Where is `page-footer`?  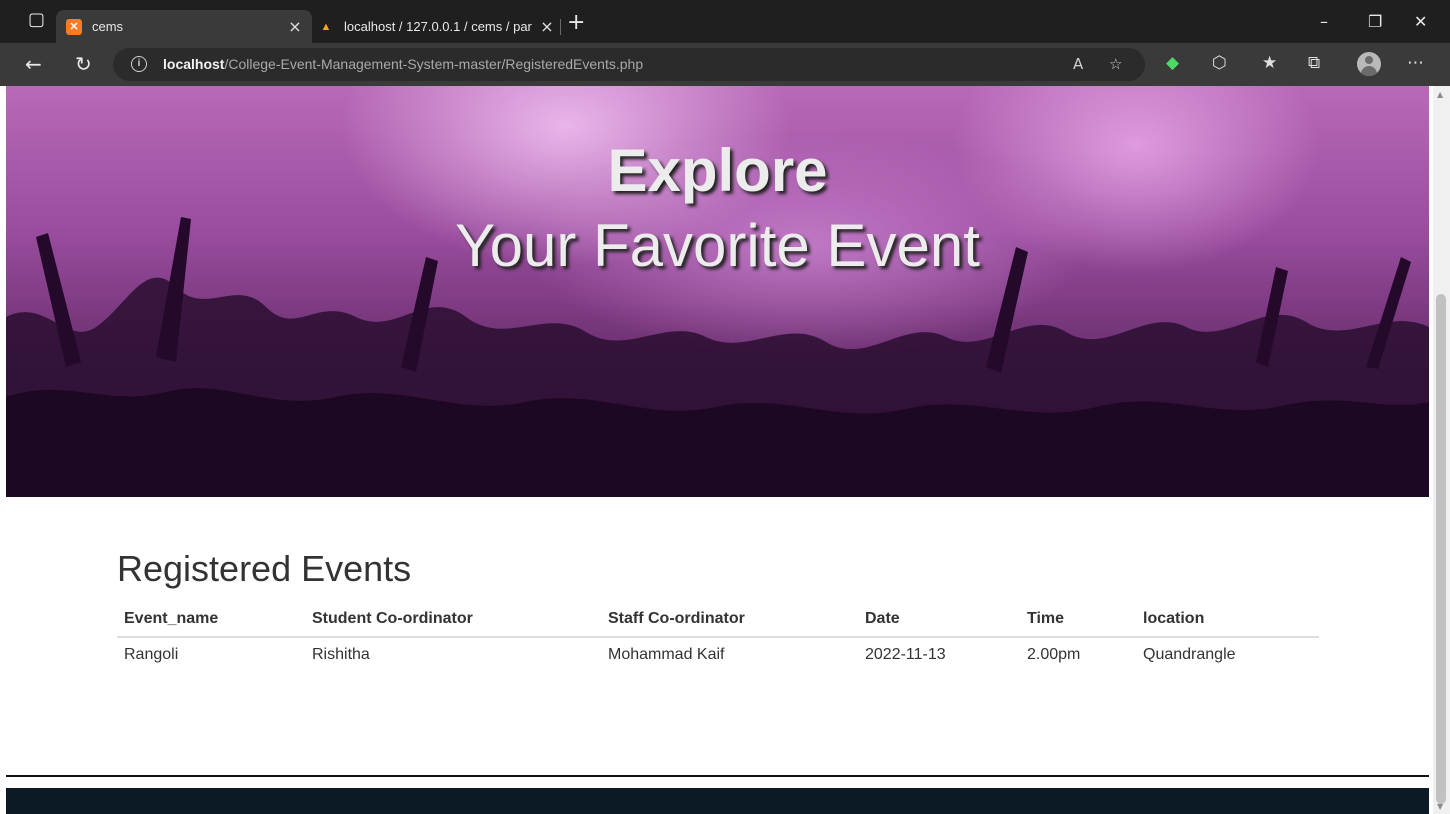 page-footer is located at coordinates (717, 801).